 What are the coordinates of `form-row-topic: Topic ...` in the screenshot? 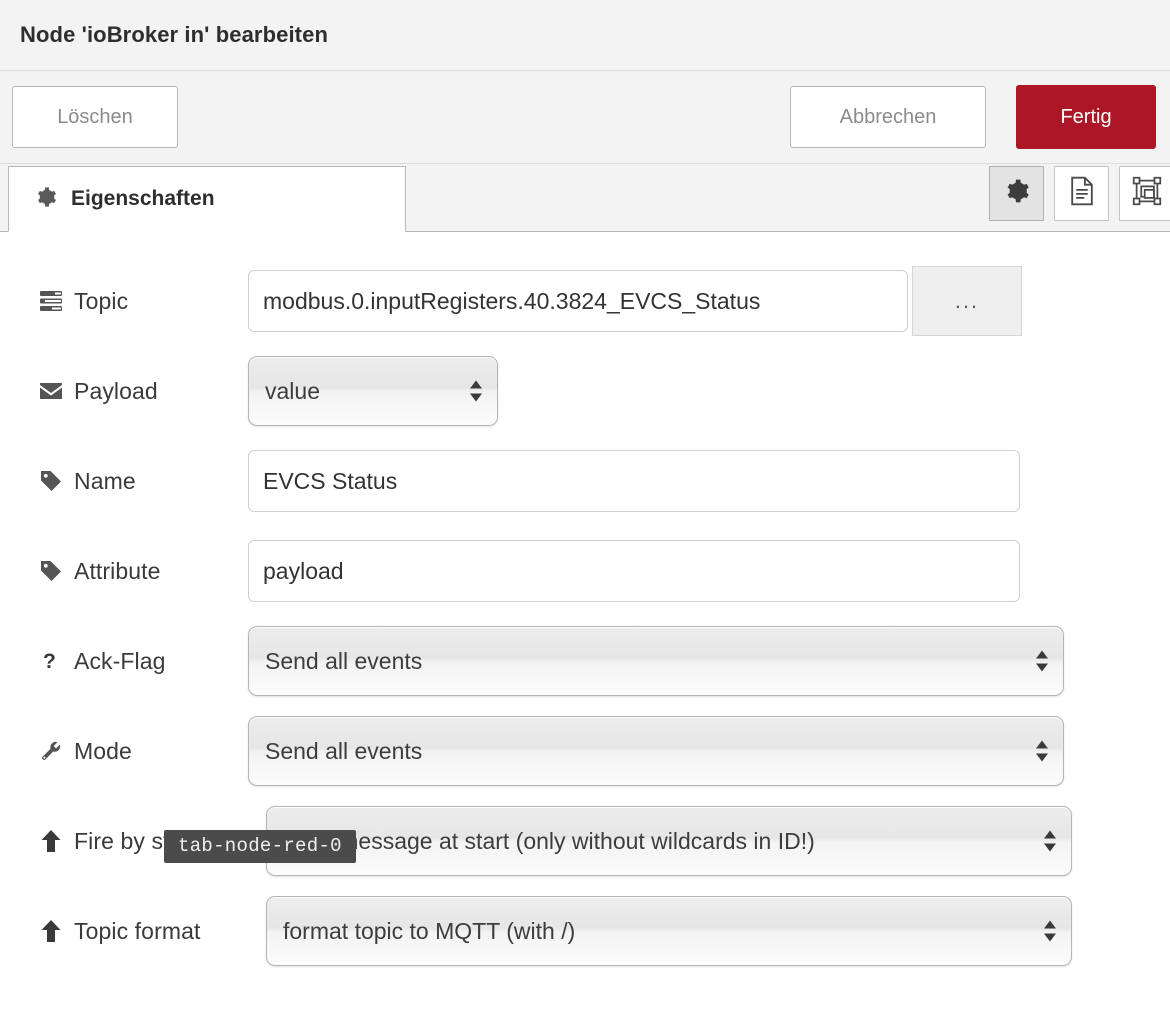 It's located at (585, 301).